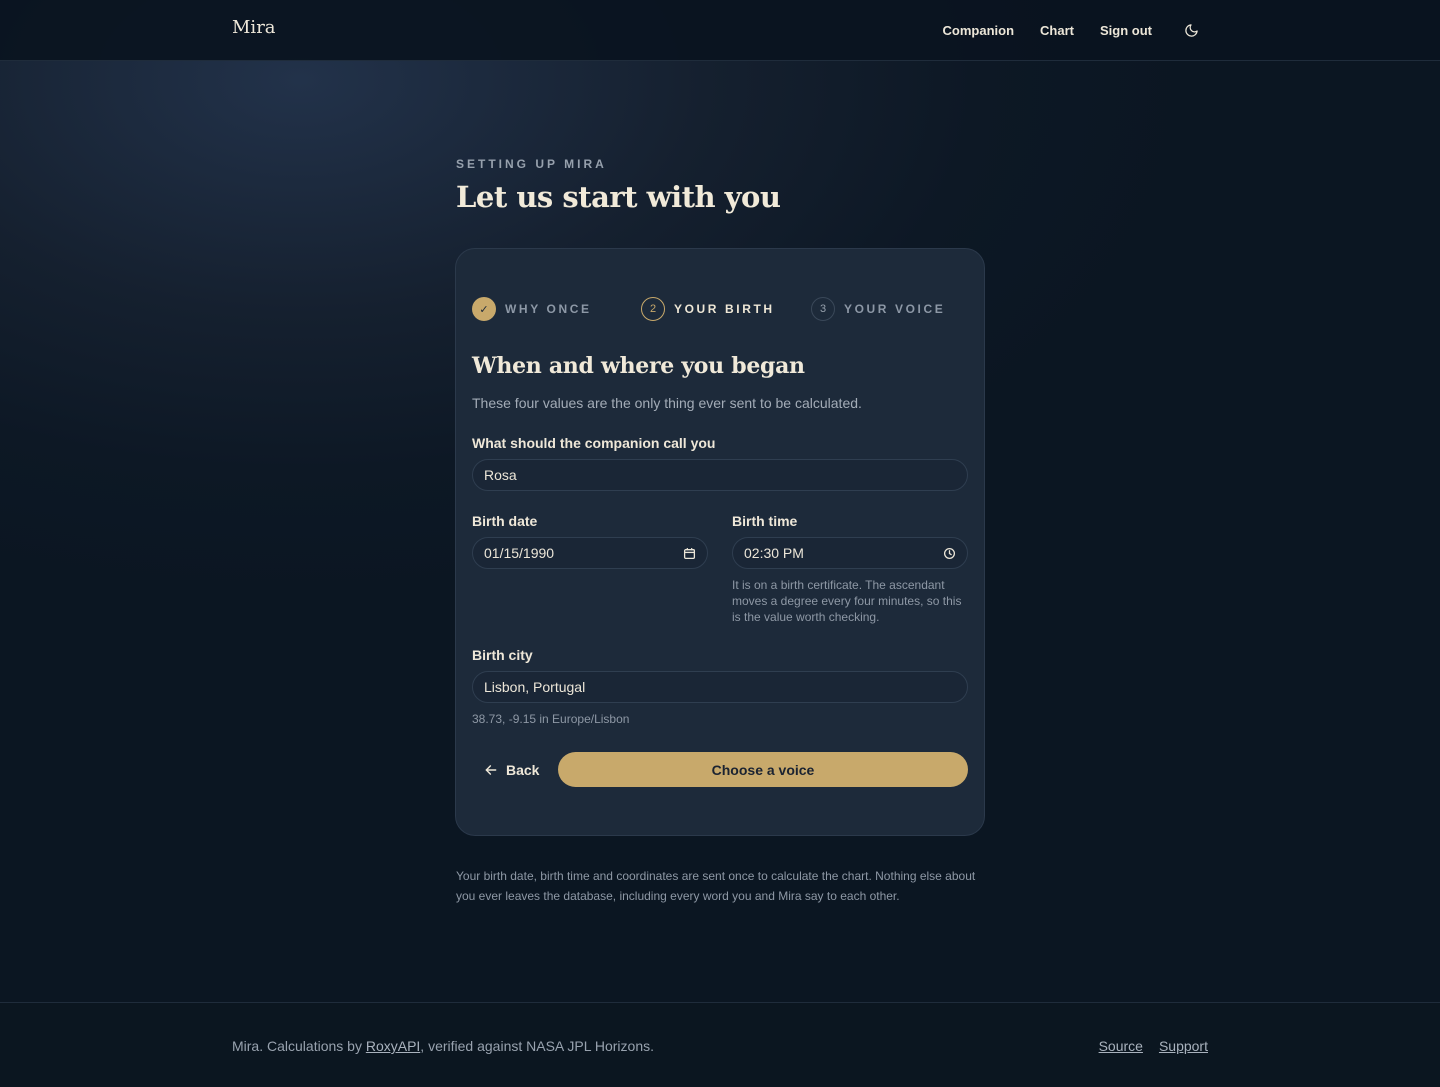  I want to click on back-button: Back, so click(511, 770).